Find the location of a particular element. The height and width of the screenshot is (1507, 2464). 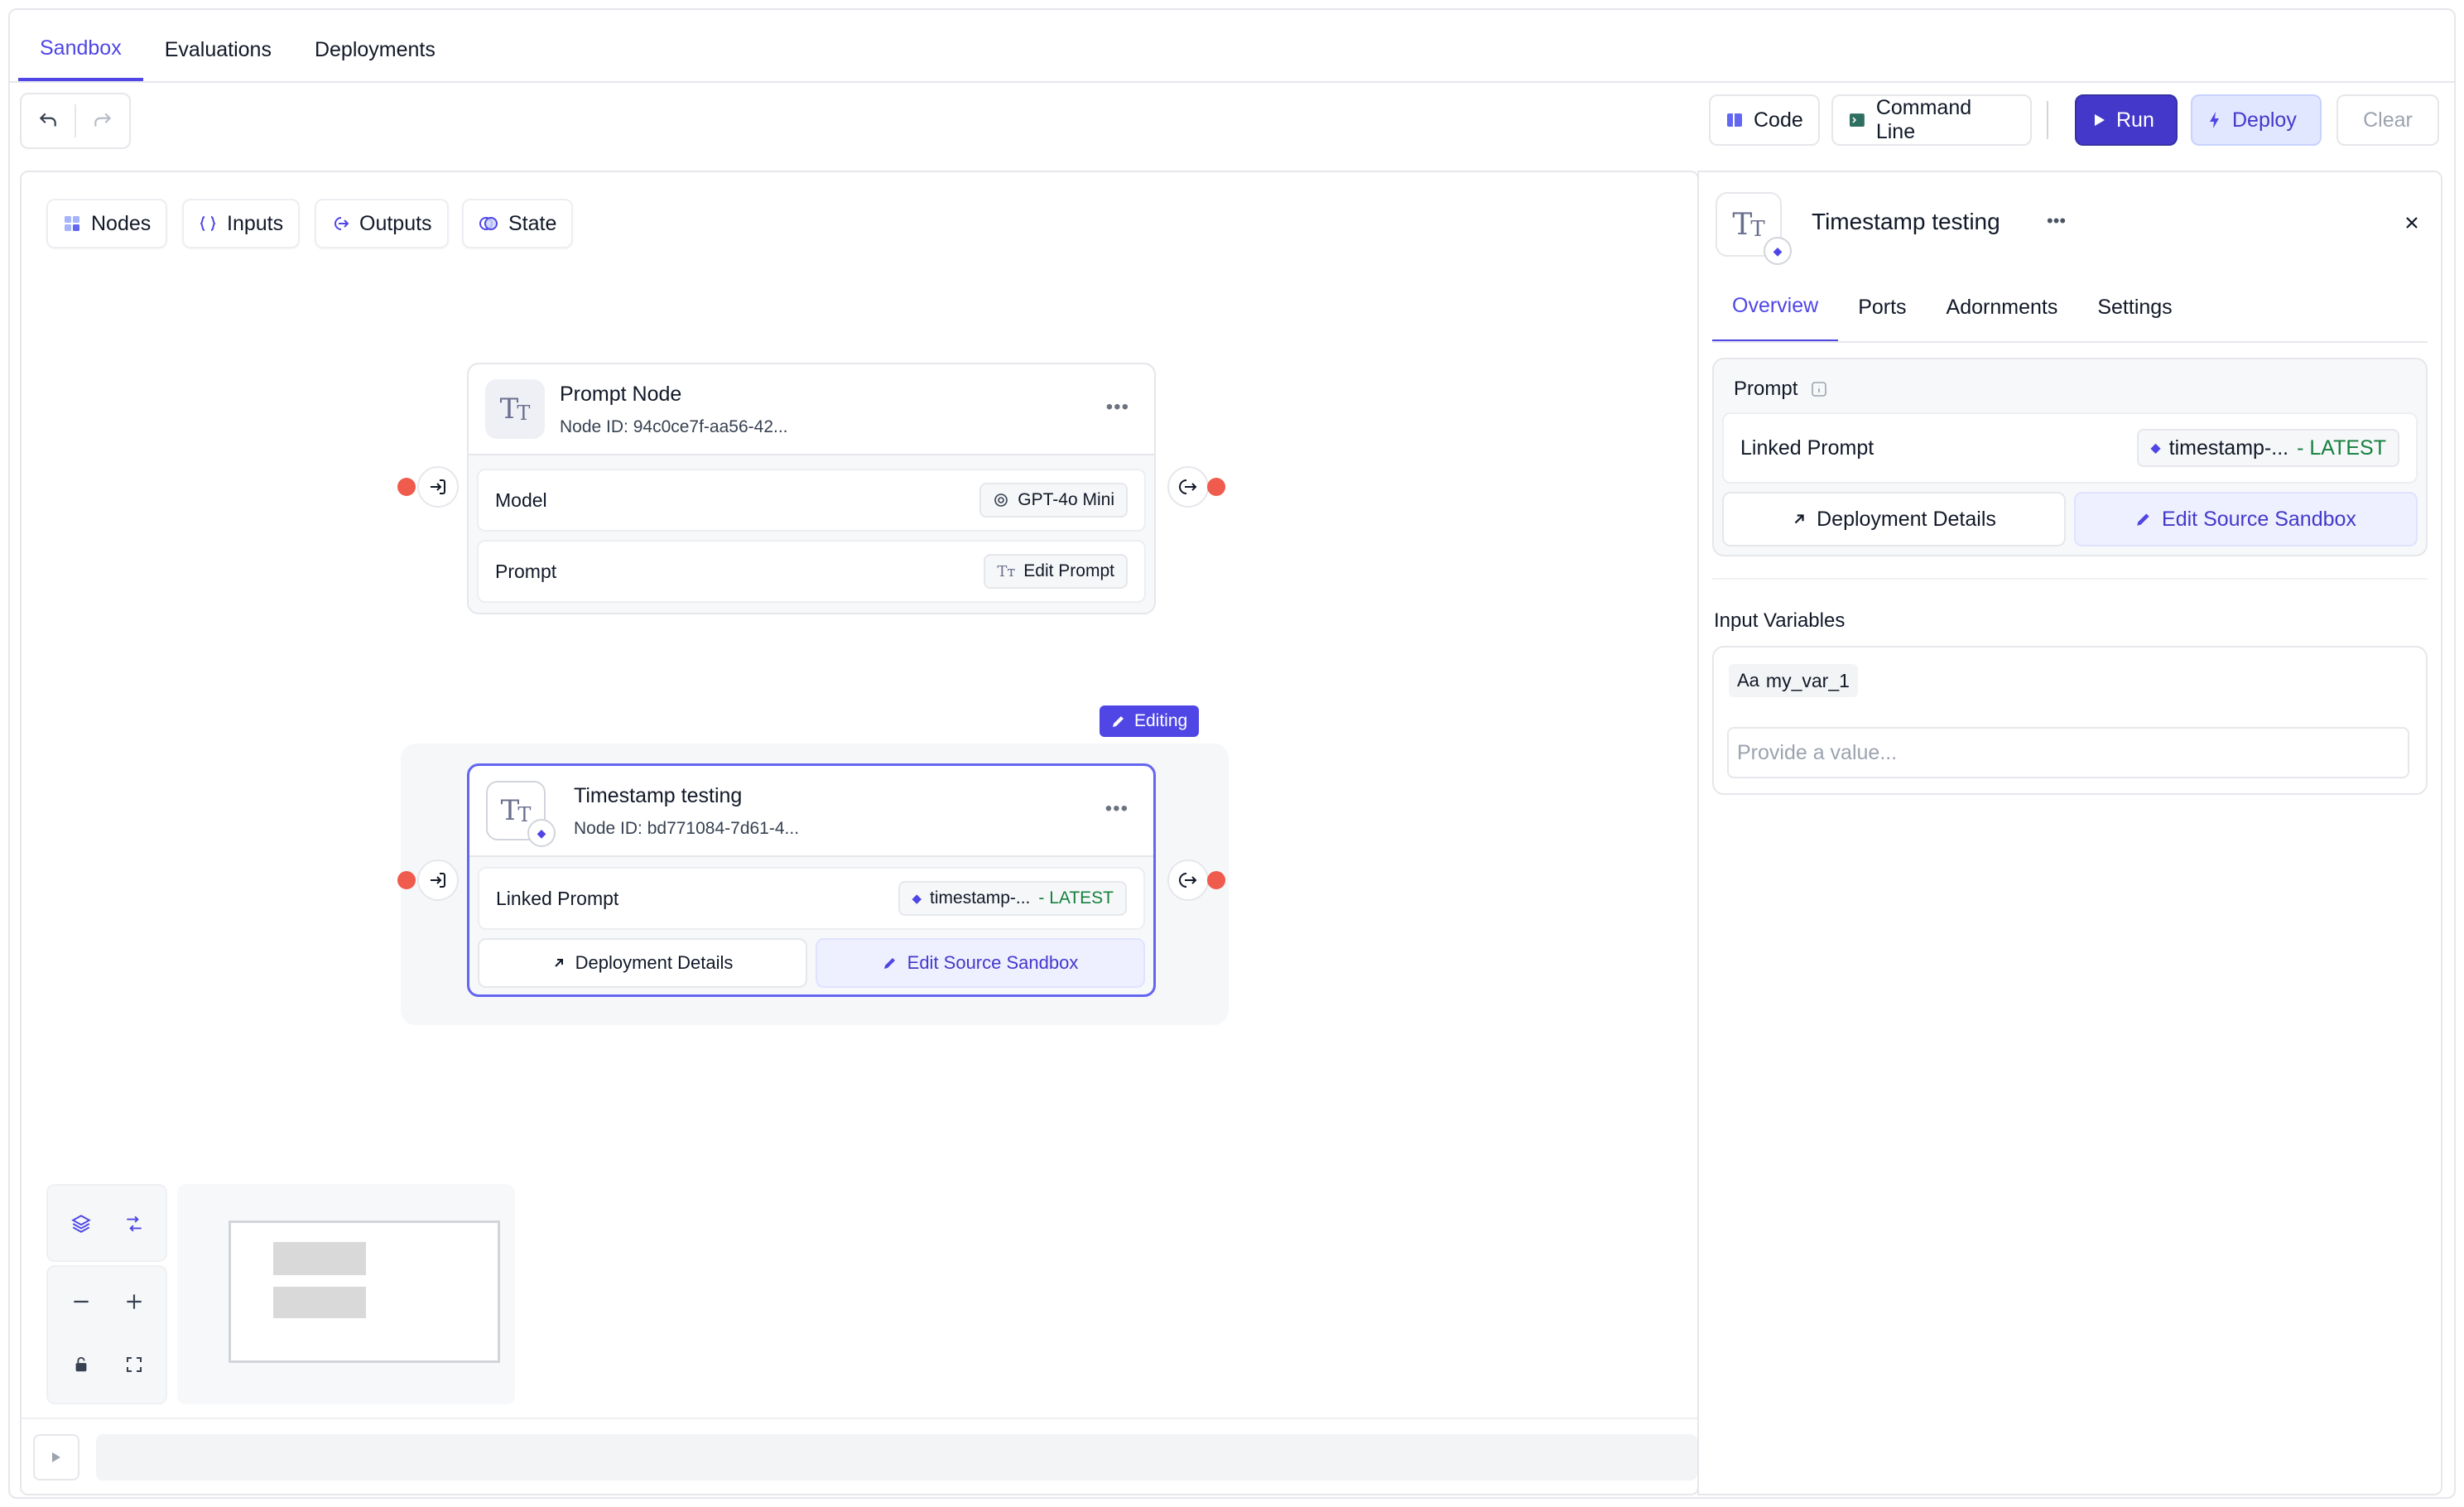

zoom-out-button is located at coordinates (82, 1301).